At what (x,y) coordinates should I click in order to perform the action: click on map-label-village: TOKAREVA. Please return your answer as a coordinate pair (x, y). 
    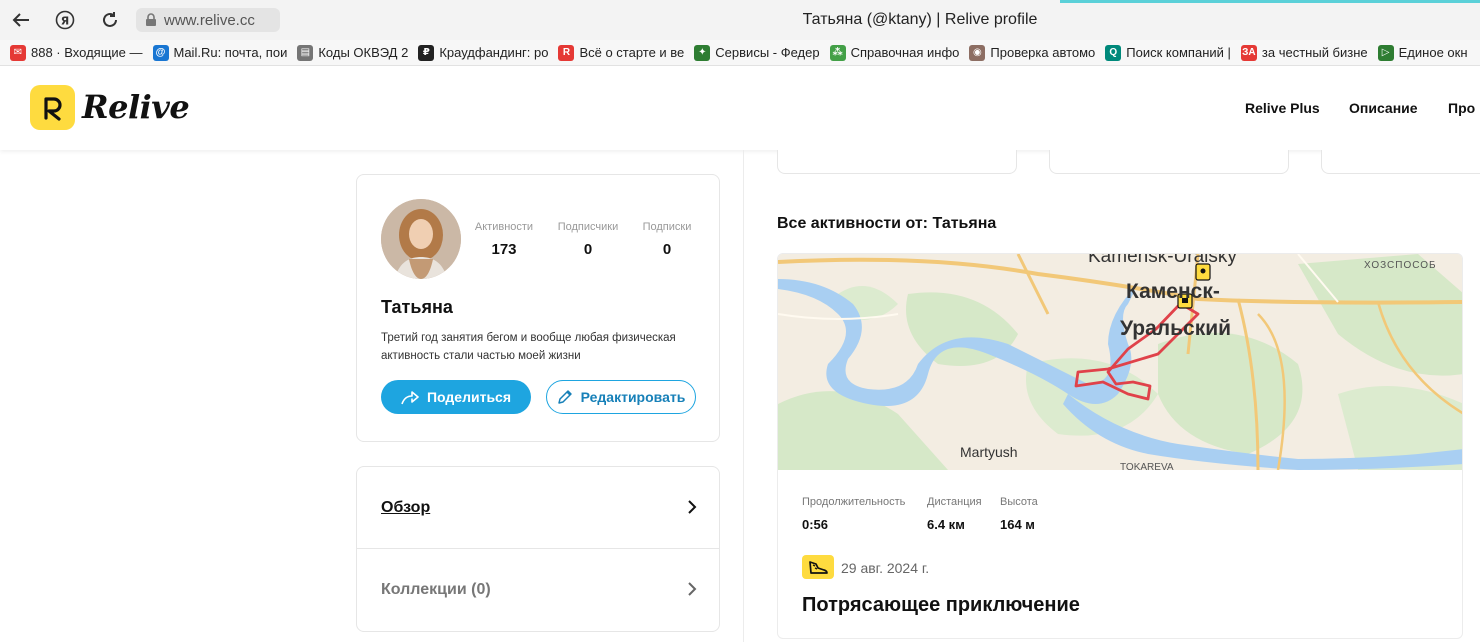
    Looking at the image, I should click on (1147, 466).